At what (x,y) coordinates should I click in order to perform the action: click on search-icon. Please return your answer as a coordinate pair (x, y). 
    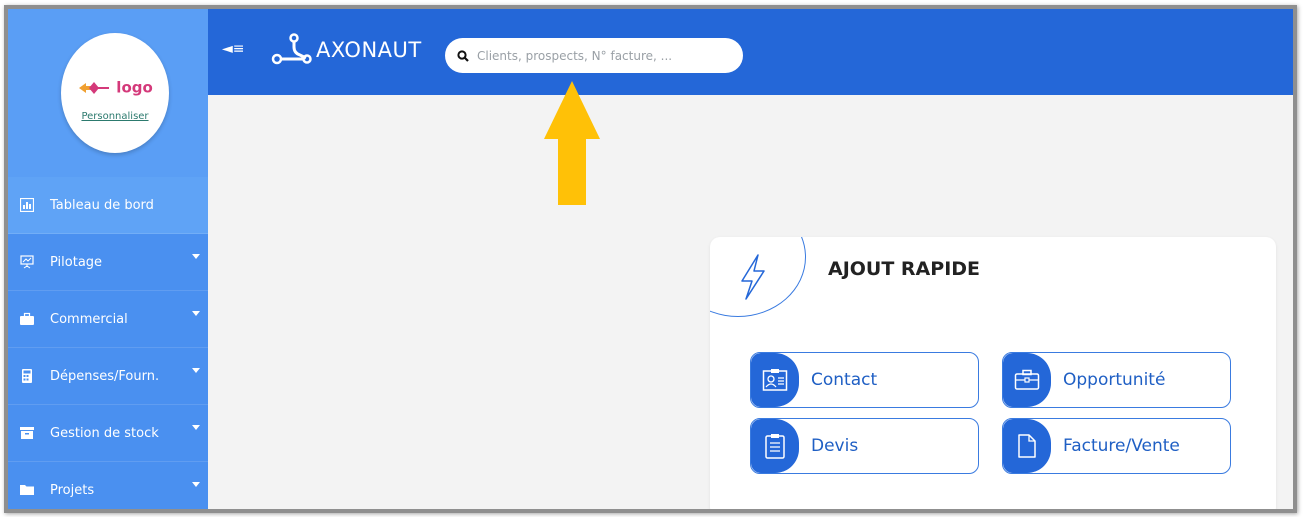
    Looking at the image, I should click on (463, 55).